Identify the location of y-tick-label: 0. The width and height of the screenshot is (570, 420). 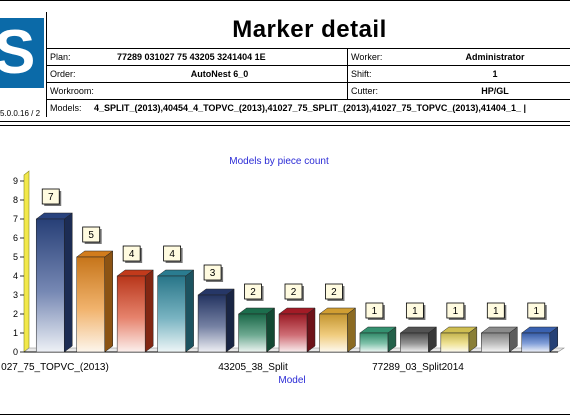
(15, 352).